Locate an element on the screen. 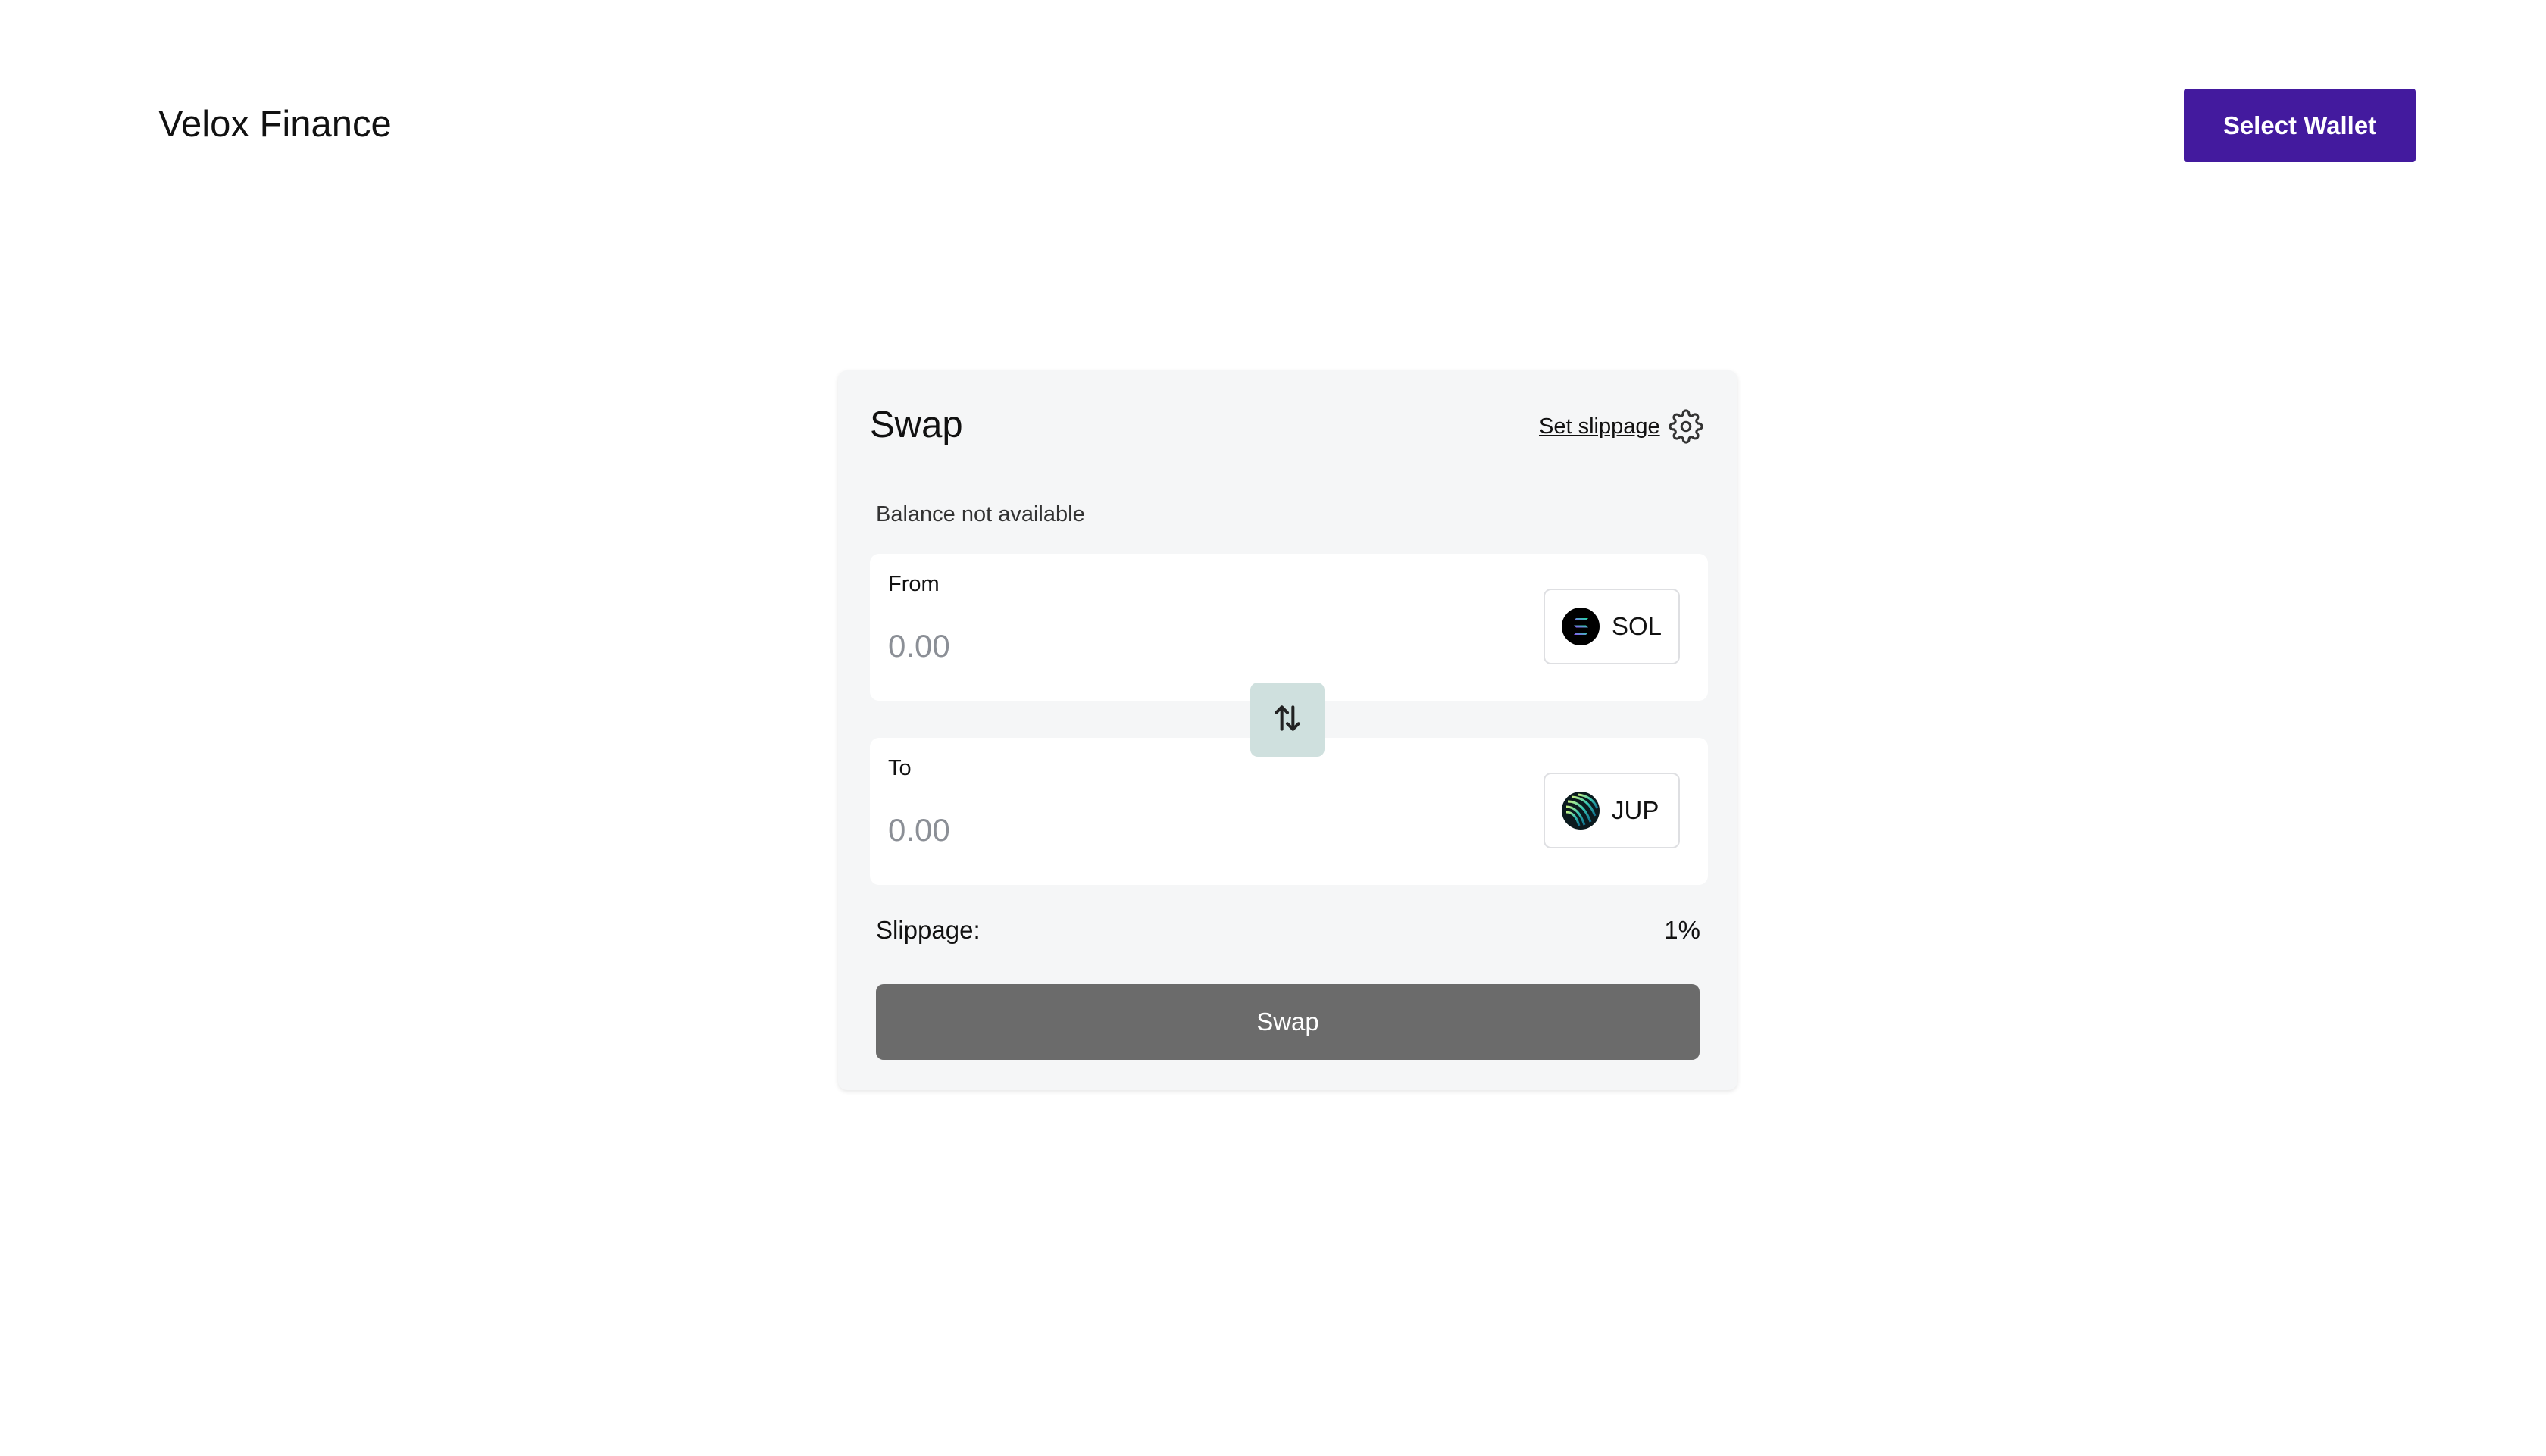 Image resolution: width=2546 pixels, height=1456 pixels. slippage-value: 1% is located at coordinates (1682, 930).